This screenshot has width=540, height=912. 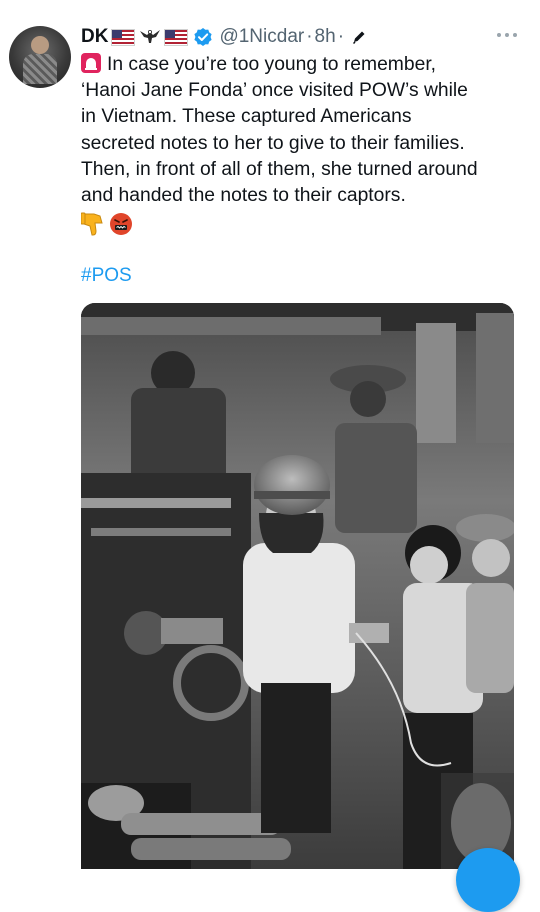 I want to click on tweet-text-line-1: In case you’re too young to remember,, so click(x=272, y=64).